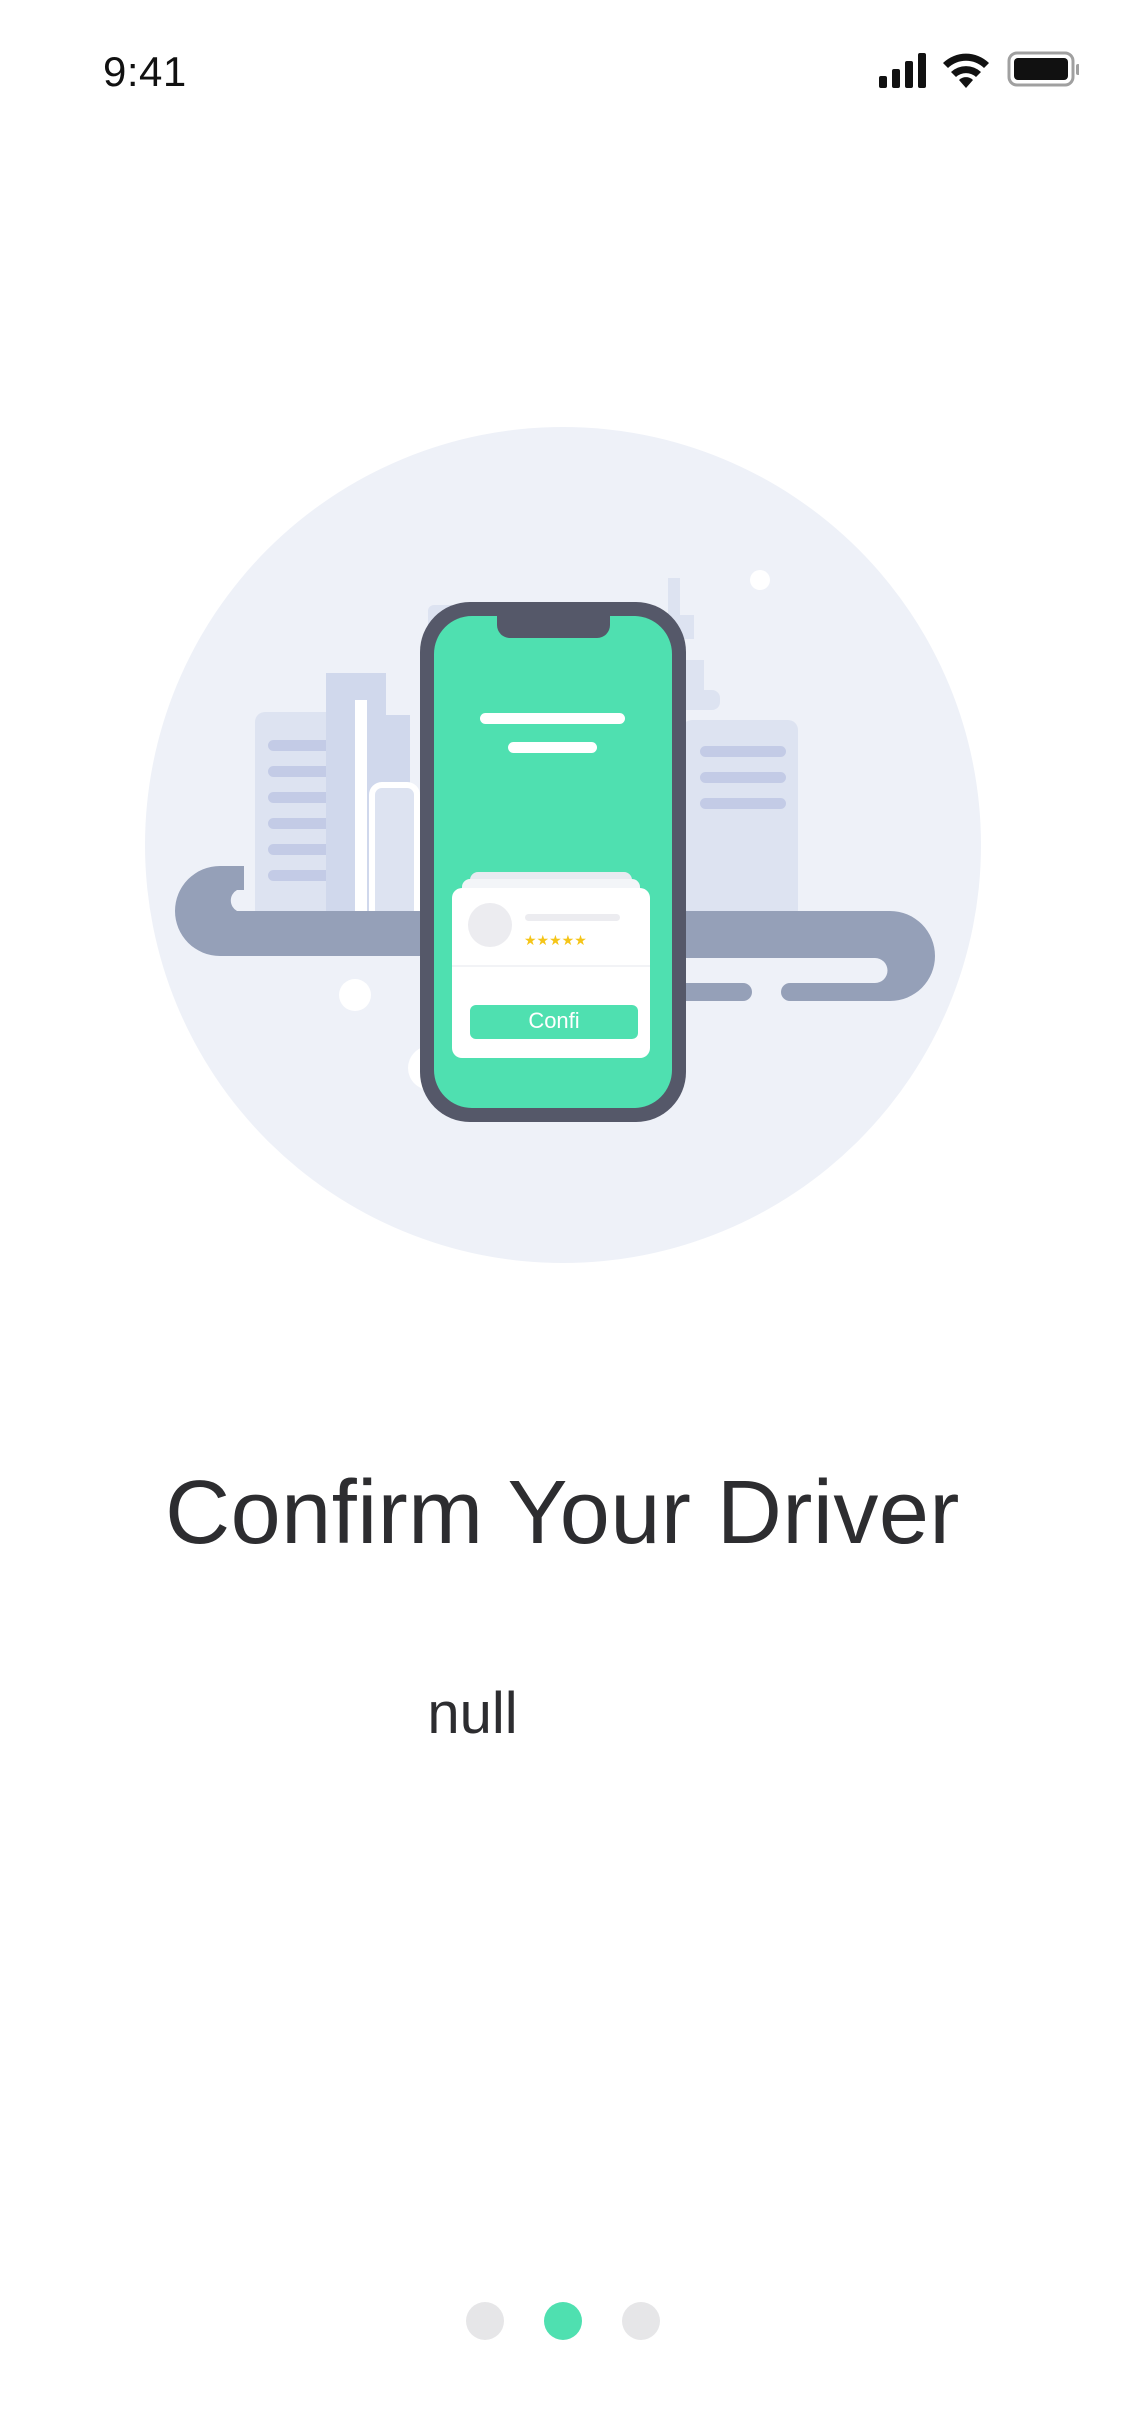  Describe the element at coordinates (551, 965) in the screenshot. I see `driver-card: ★★★★★ Confi` at that location.